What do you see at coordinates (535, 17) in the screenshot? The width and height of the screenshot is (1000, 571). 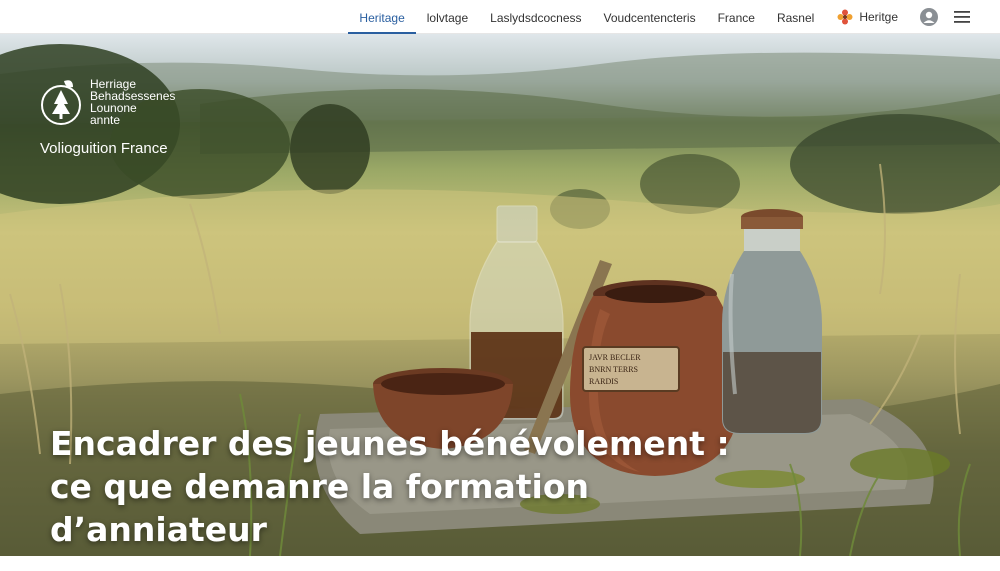 I see `nav-item-3: Laslydsdcocness` at bounding box center [535, 17].